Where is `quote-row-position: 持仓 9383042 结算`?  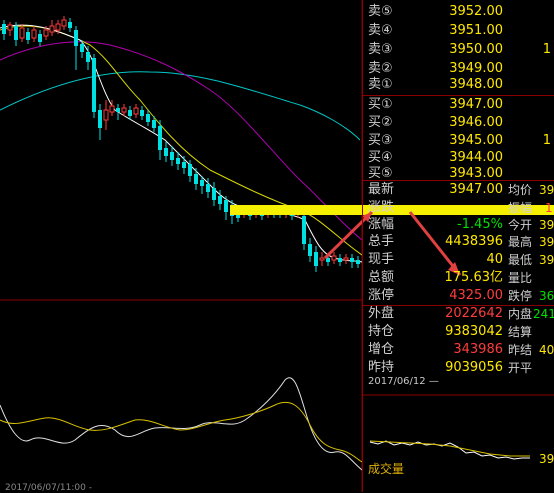
quote-row-position: 持仓 9383042 结算 is located at coordinates (450, 331).